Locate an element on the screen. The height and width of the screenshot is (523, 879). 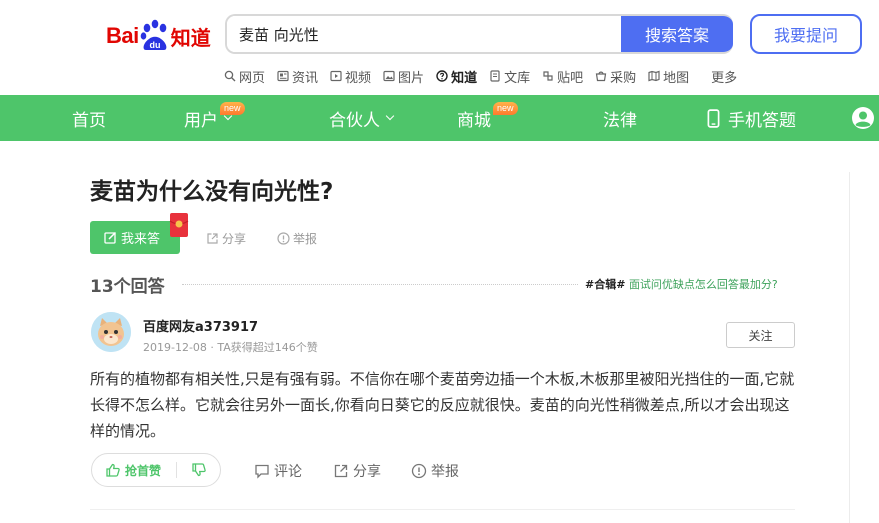
answer-report: 举报 is located at coordinates (435, 471).